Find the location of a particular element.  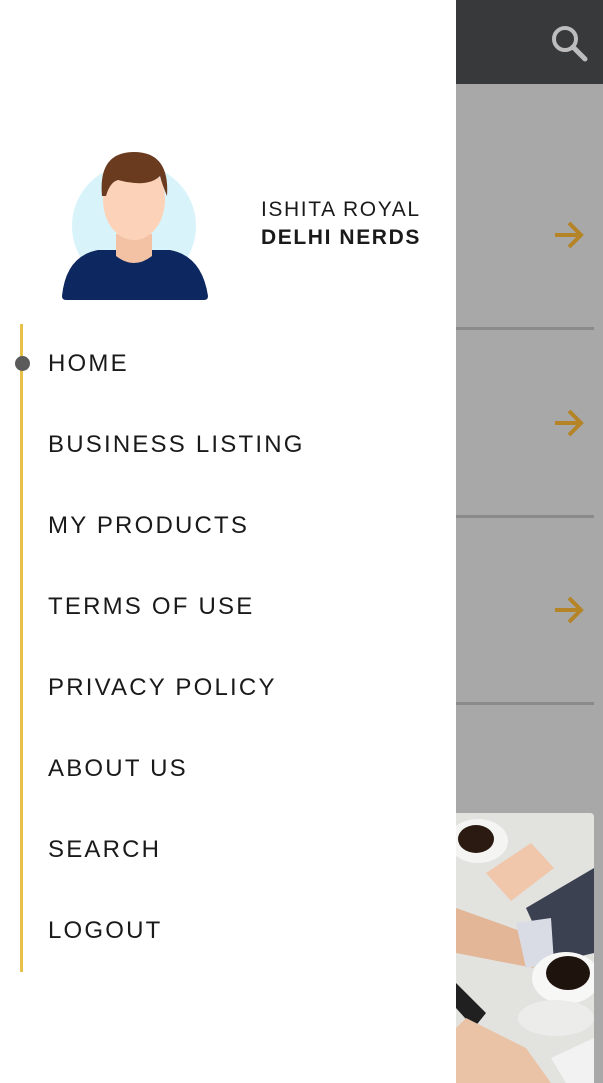

menu-item-logout: LOGOUT is located at coordinates (105, 931).